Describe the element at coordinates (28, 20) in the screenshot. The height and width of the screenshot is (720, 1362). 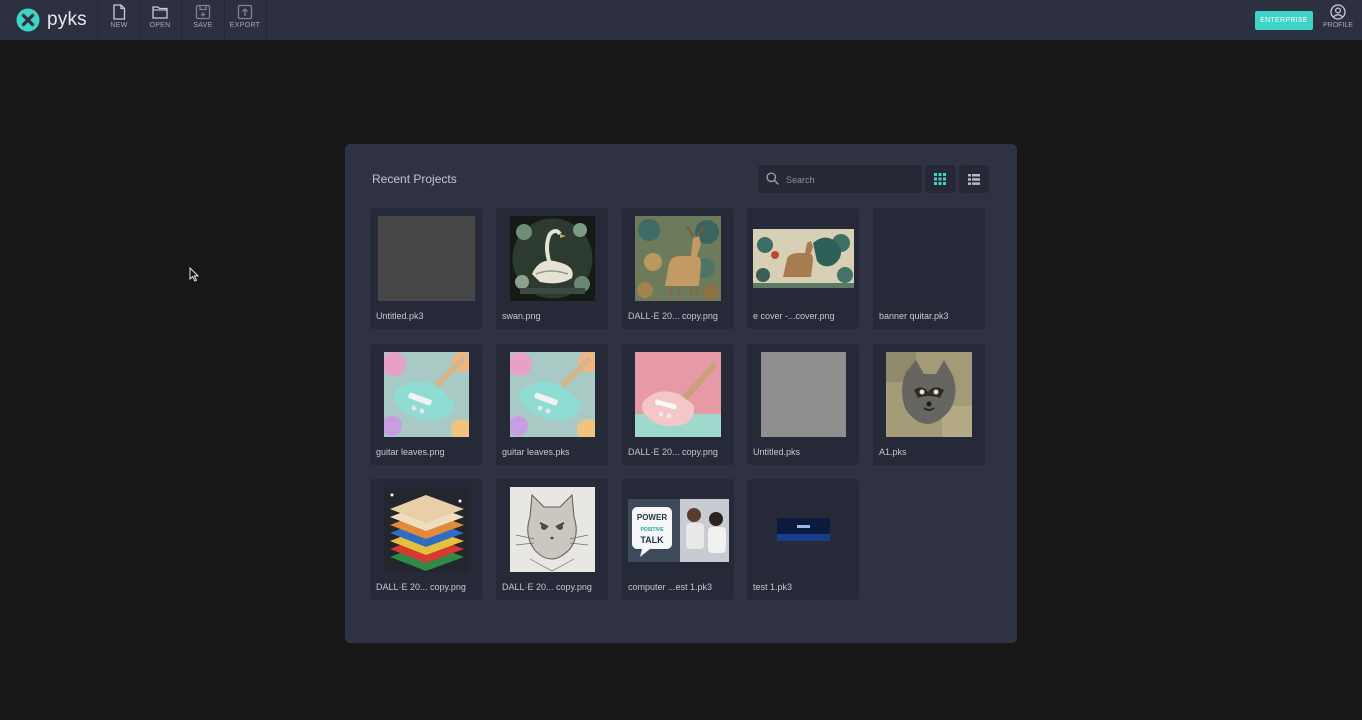
I see `pyks-logo-icon` at that location.